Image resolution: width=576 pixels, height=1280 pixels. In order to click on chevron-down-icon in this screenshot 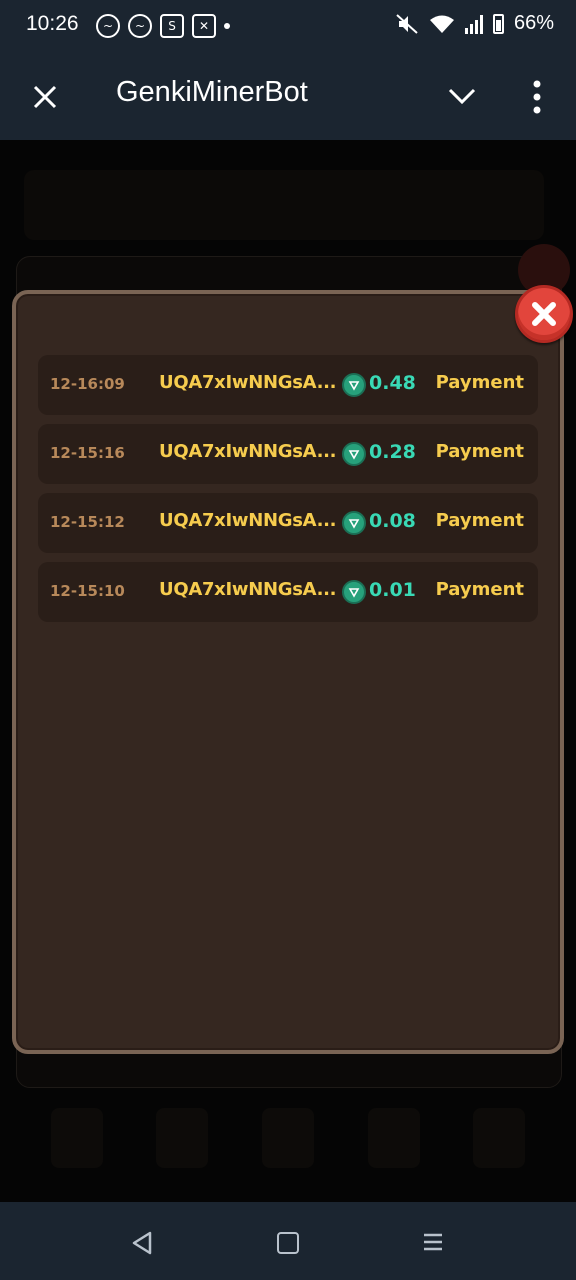, I will do `click(462, 96)`.